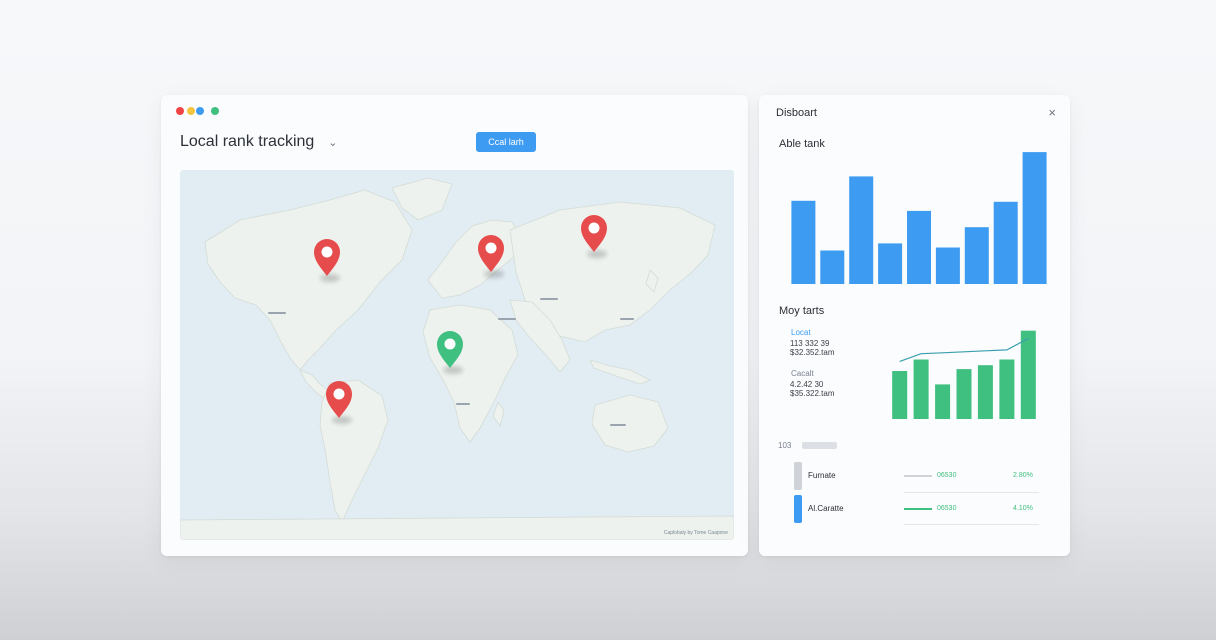  Describe the element at coordinates (180, 111) in the screenshot. I see `window-dot-red` at that location.